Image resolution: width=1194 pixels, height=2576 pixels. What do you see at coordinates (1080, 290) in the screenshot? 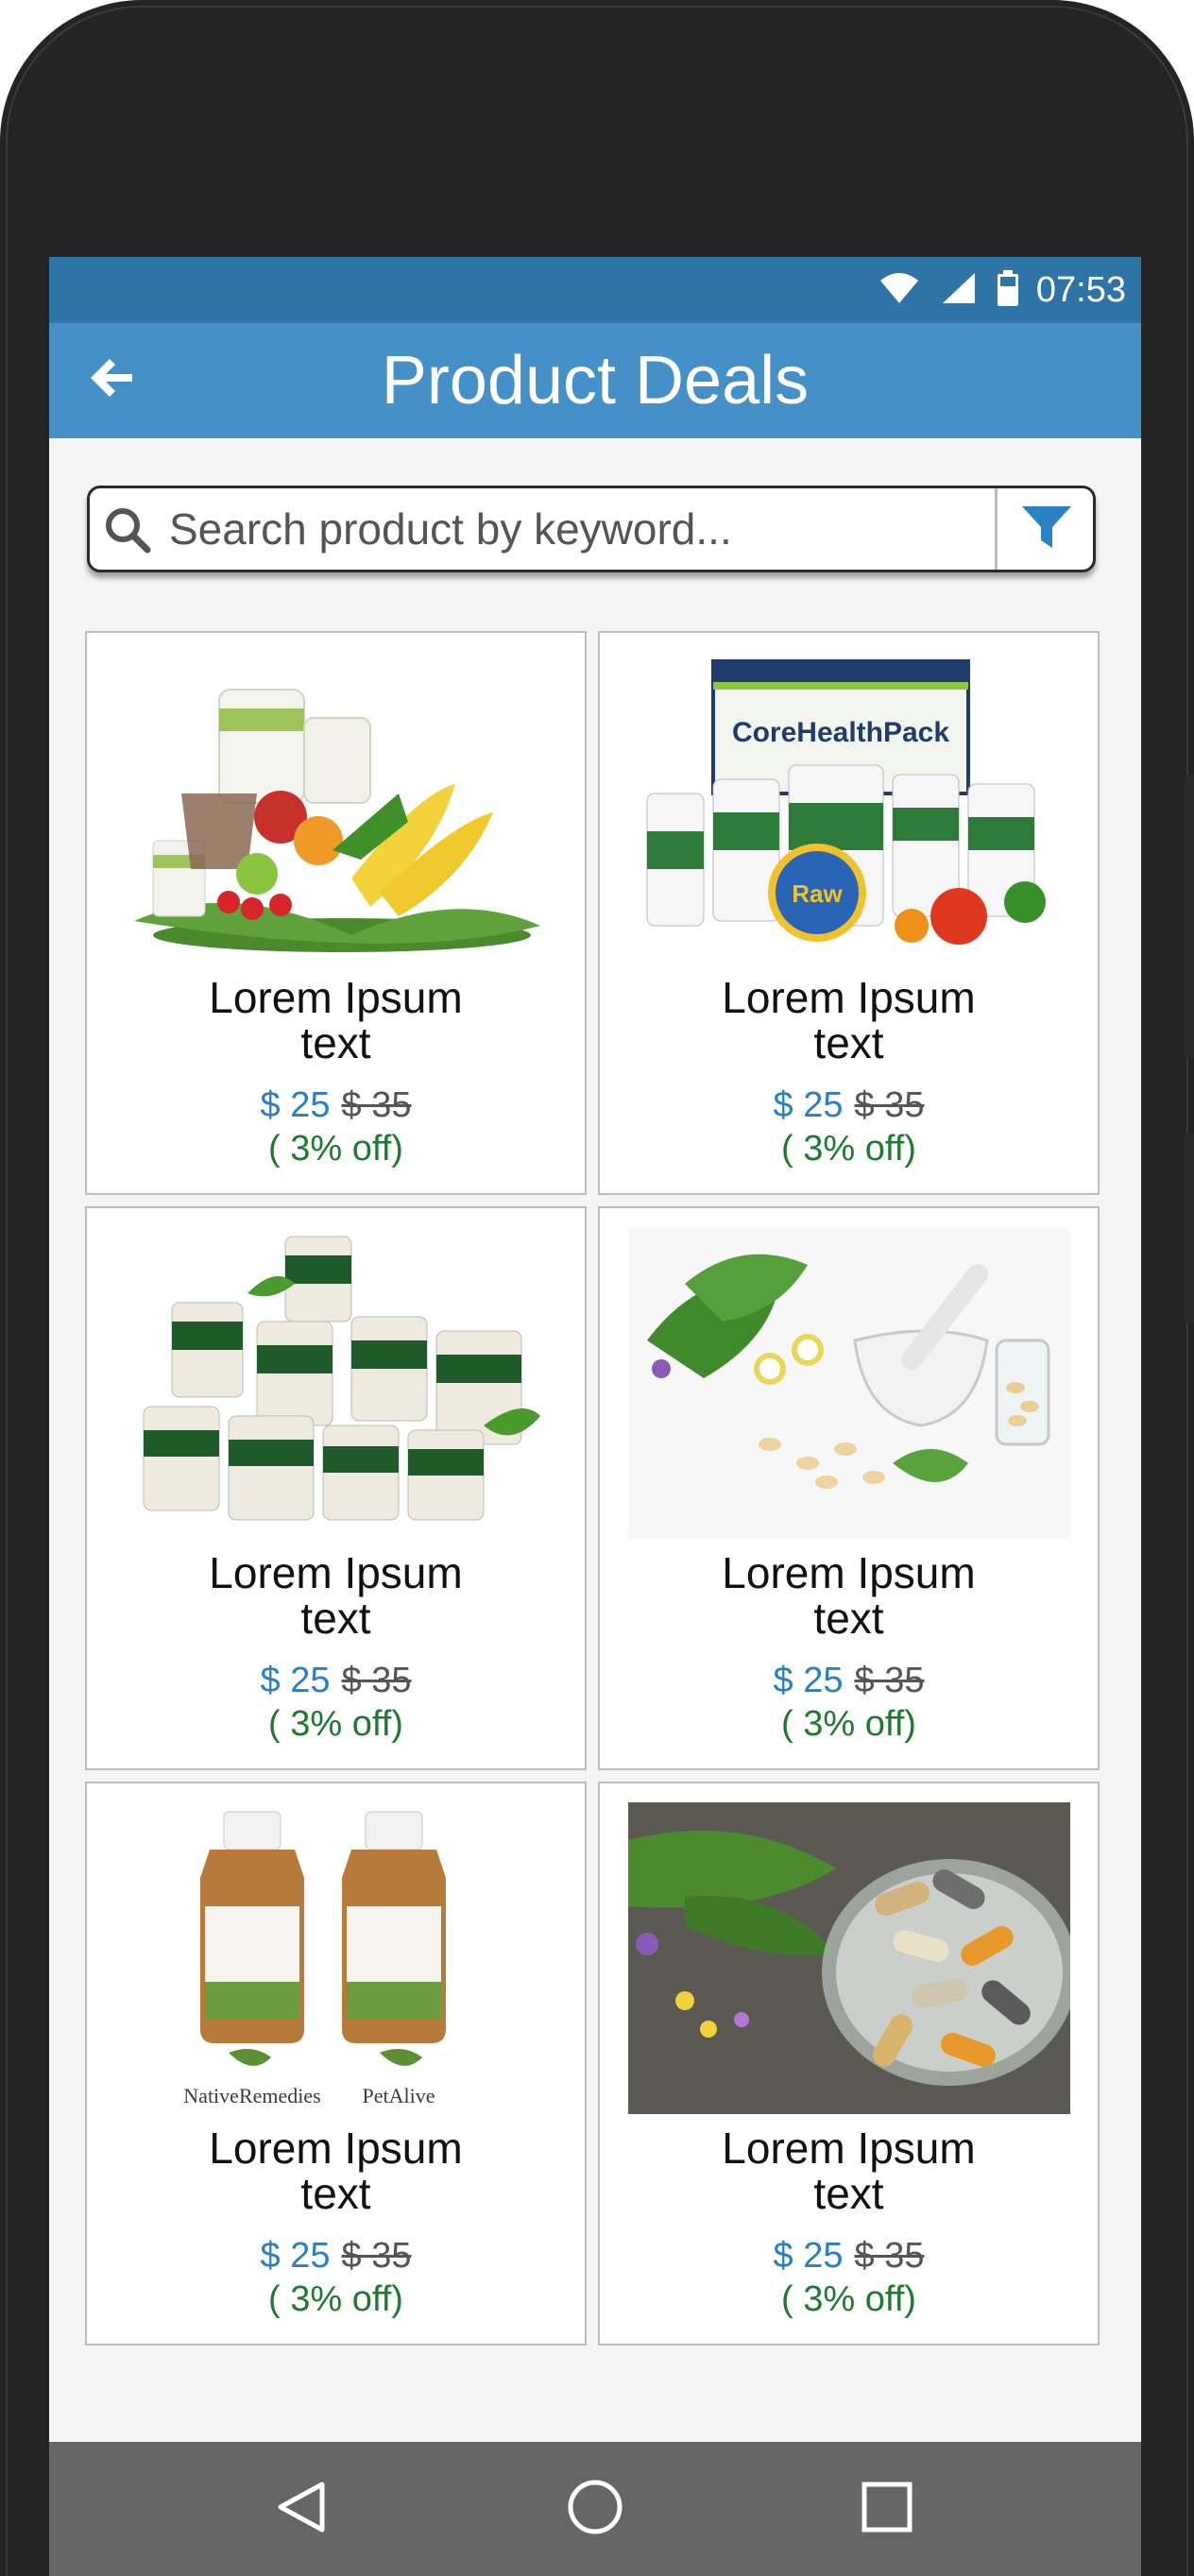
I see `status-time: 07:53` at bounding box center [1080, 290].